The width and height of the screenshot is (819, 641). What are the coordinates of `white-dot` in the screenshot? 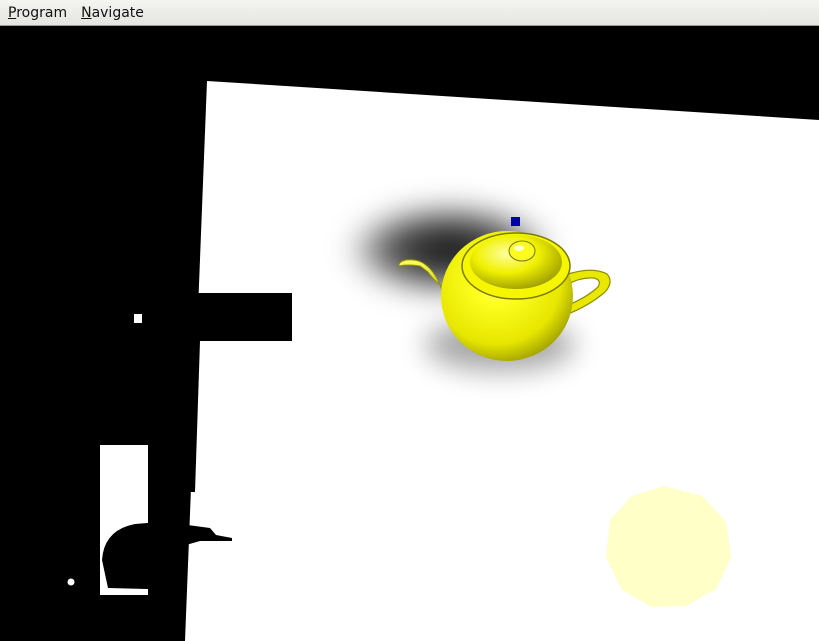 It's located at (138, 318).